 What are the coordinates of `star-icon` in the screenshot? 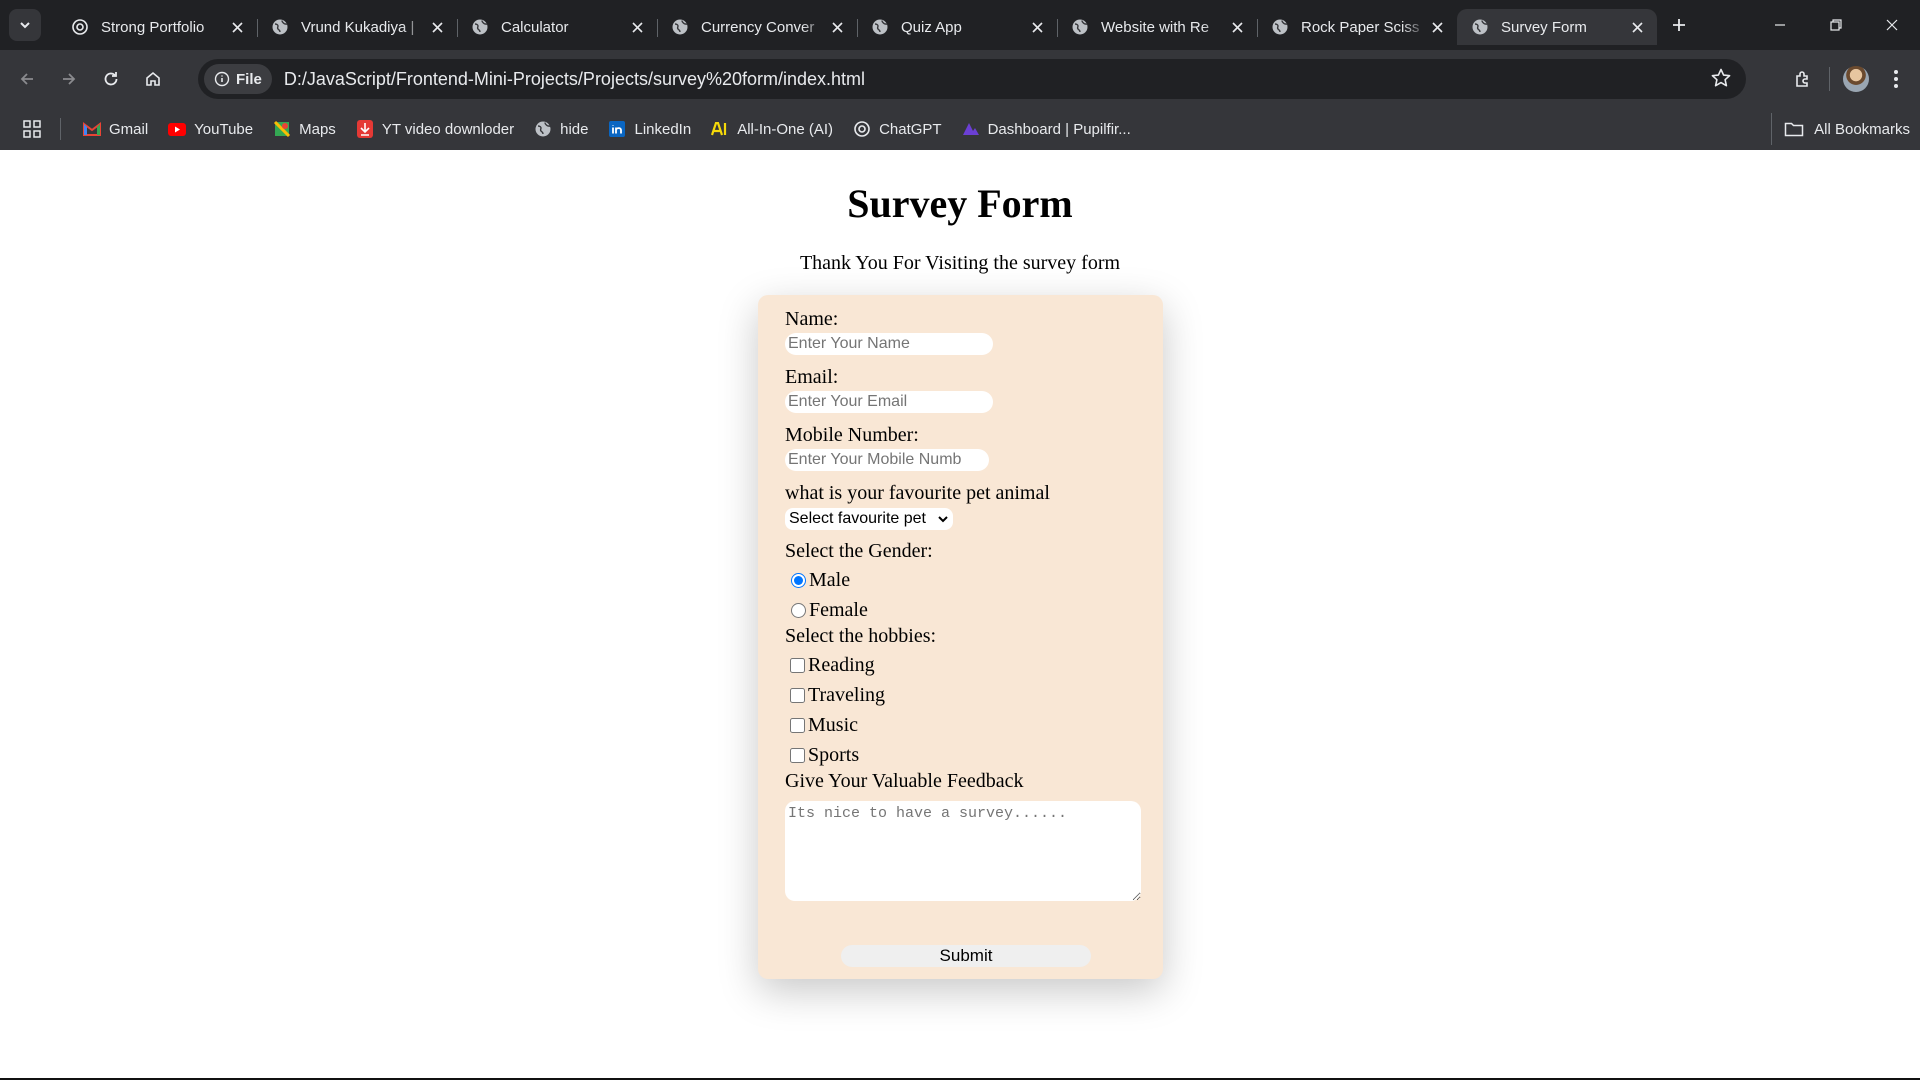 It's located at (1721, 77).